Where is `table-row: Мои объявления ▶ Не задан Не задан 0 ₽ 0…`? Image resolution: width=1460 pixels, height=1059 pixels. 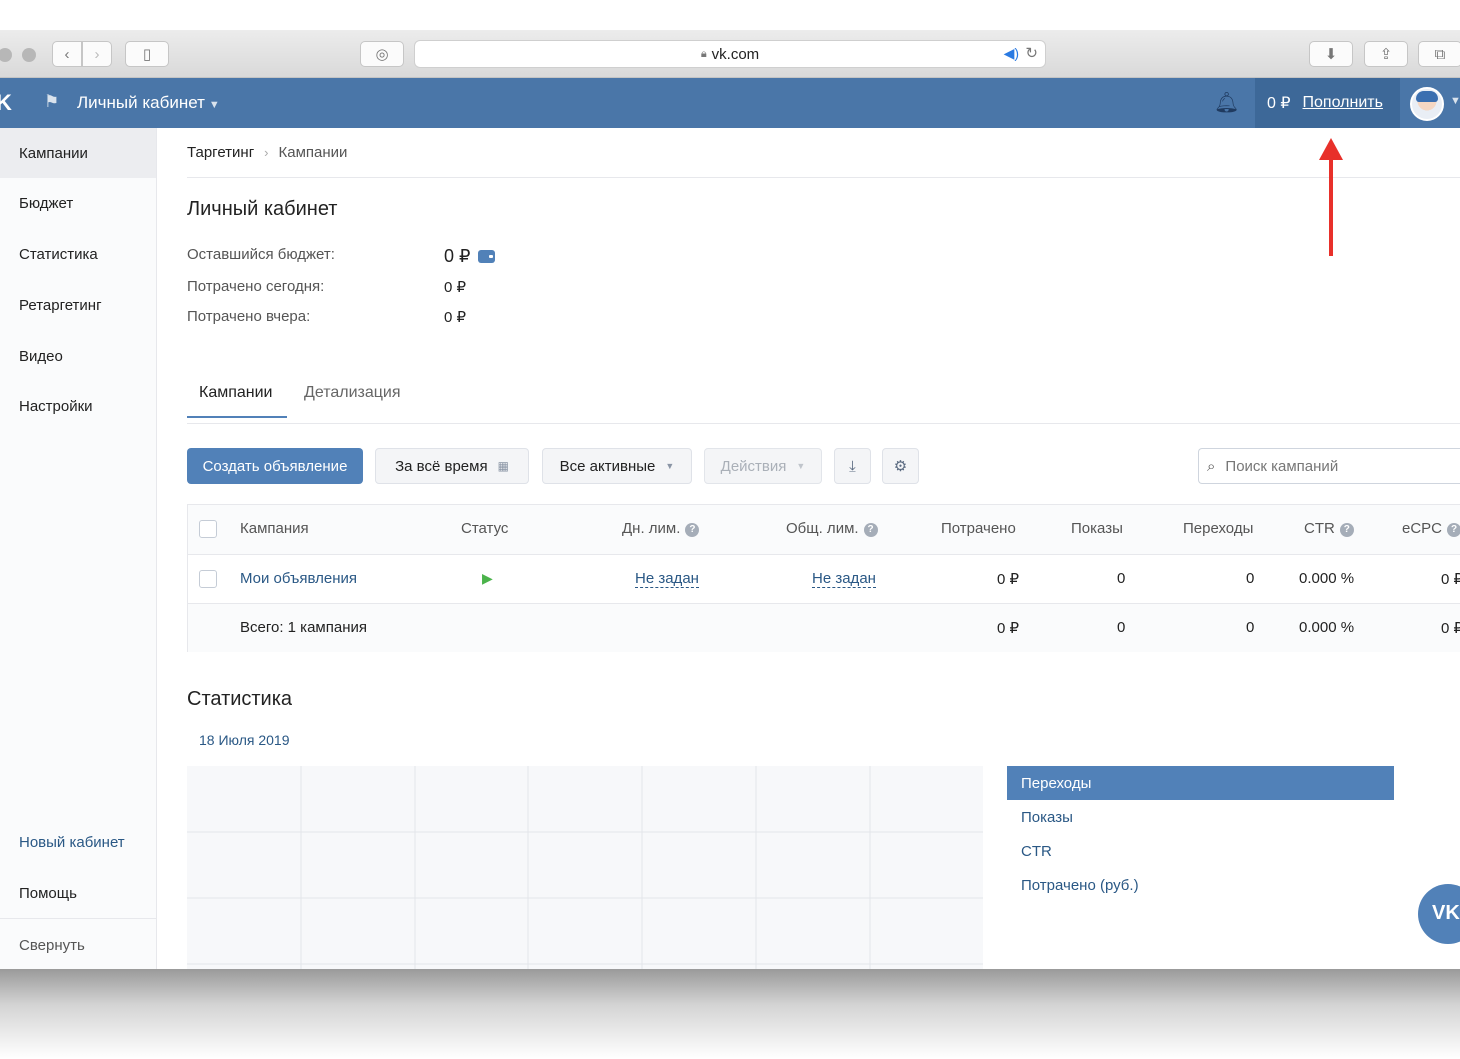
table-row: Мои объявления ▶ Не задан Не задан 0 ₽ 0… is located at coordinates (824, 578).